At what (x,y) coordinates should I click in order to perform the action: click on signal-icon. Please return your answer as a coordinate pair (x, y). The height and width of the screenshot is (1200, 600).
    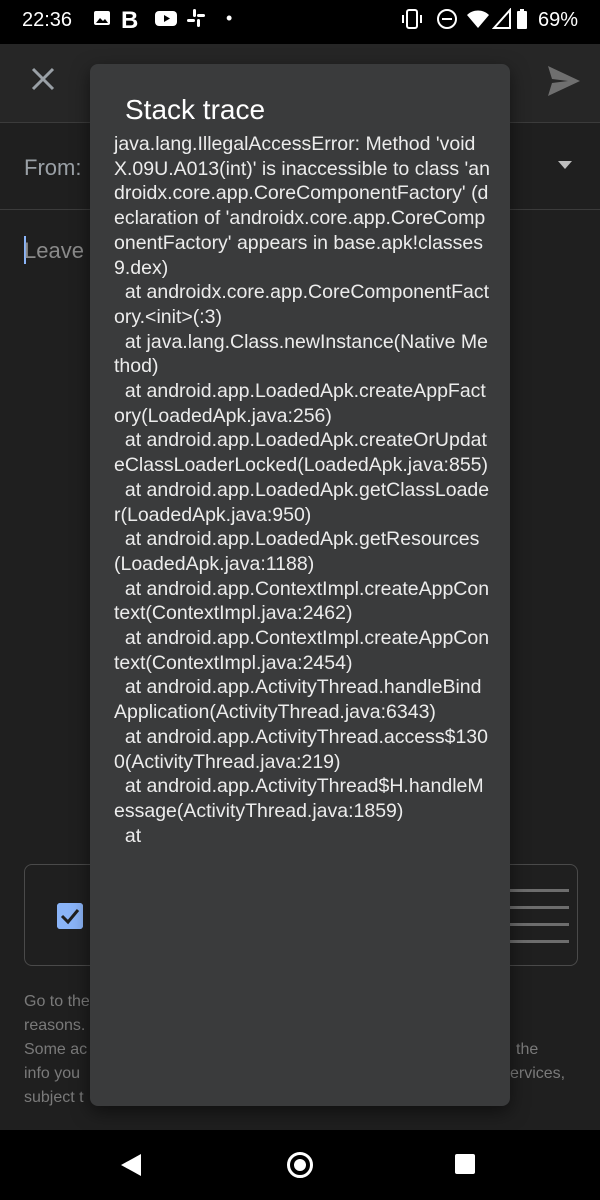
    Looking at the image, I should click on (501, 18).